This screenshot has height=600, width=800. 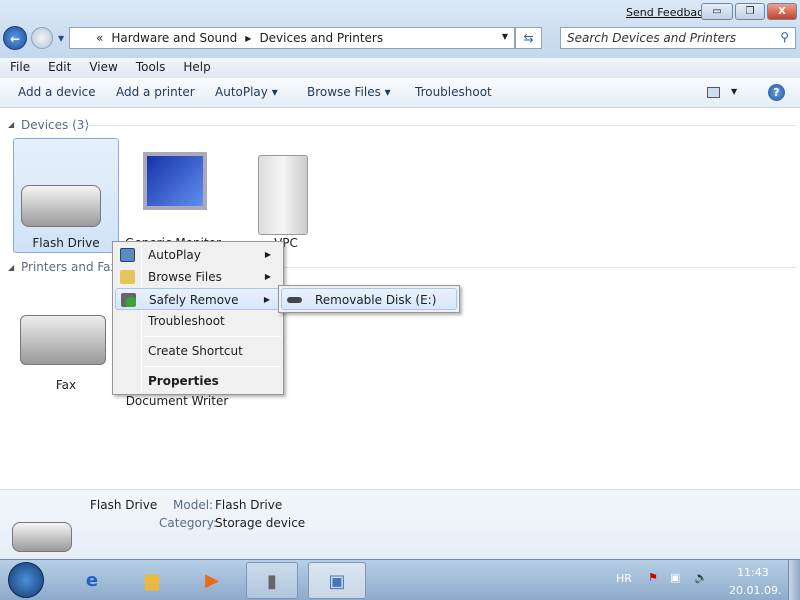 What do you see at coordinates (321, 38) in the screenshot?
I see `breadcrumb-devices-and-printers: Devices and Printers` at bounding box center [321, 38].